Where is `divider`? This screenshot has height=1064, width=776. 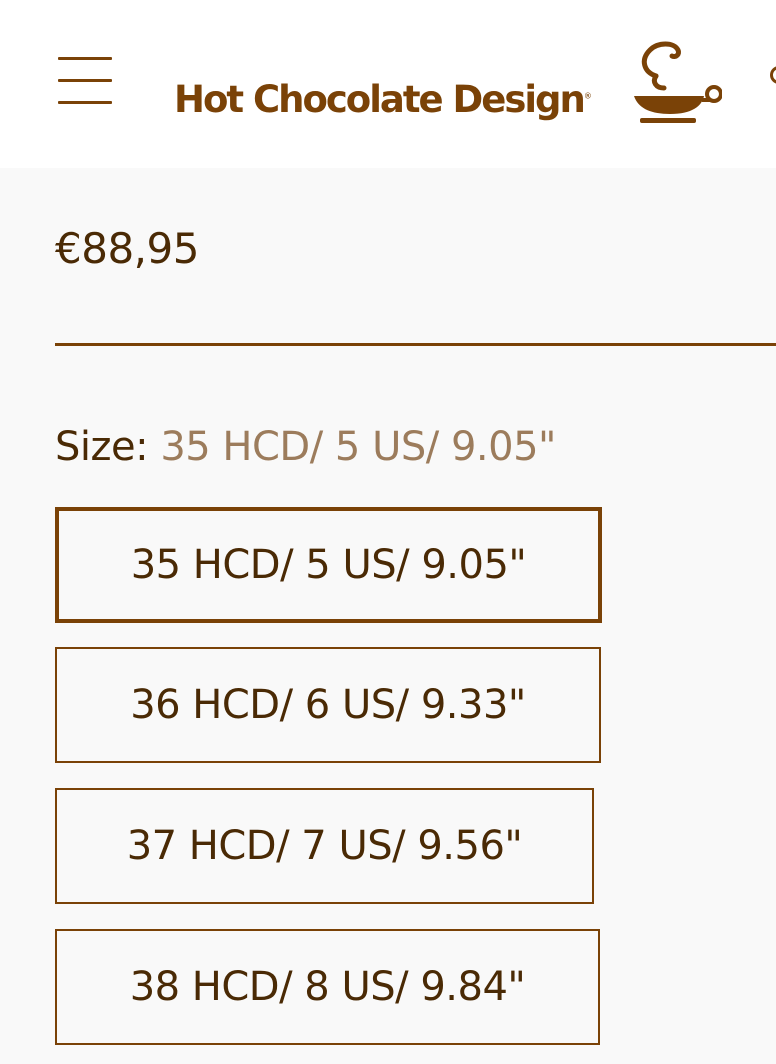
divider is located at coordinates (415, 344).